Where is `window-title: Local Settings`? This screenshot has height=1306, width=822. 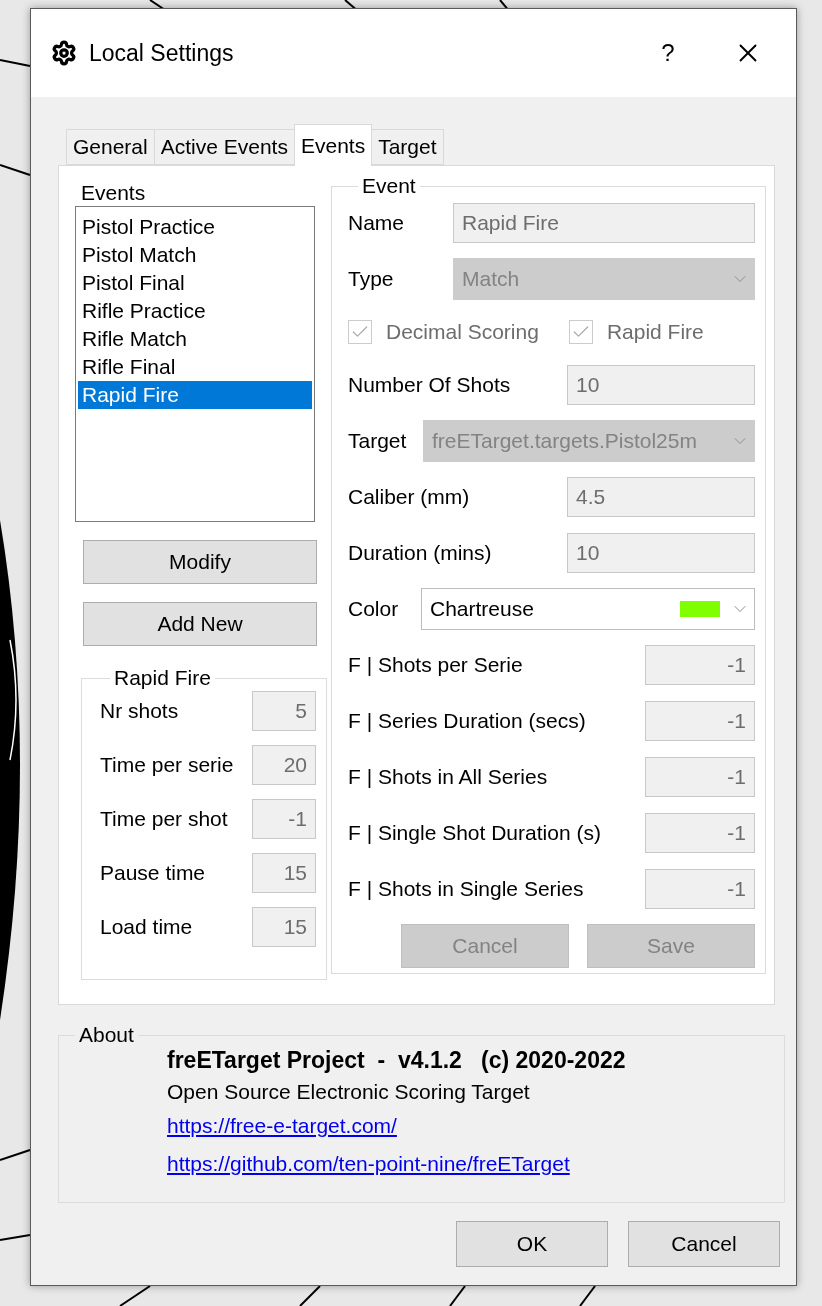 window-title: Local Settings is located at coordinates (162, 53).